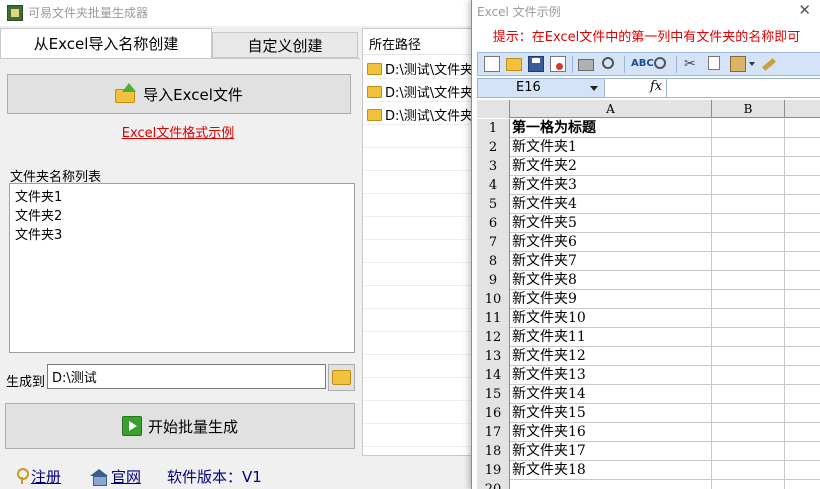 This screenshot has height=489, width=820. I want to click on cell-a: 新文件夹14, so click(611, 394).